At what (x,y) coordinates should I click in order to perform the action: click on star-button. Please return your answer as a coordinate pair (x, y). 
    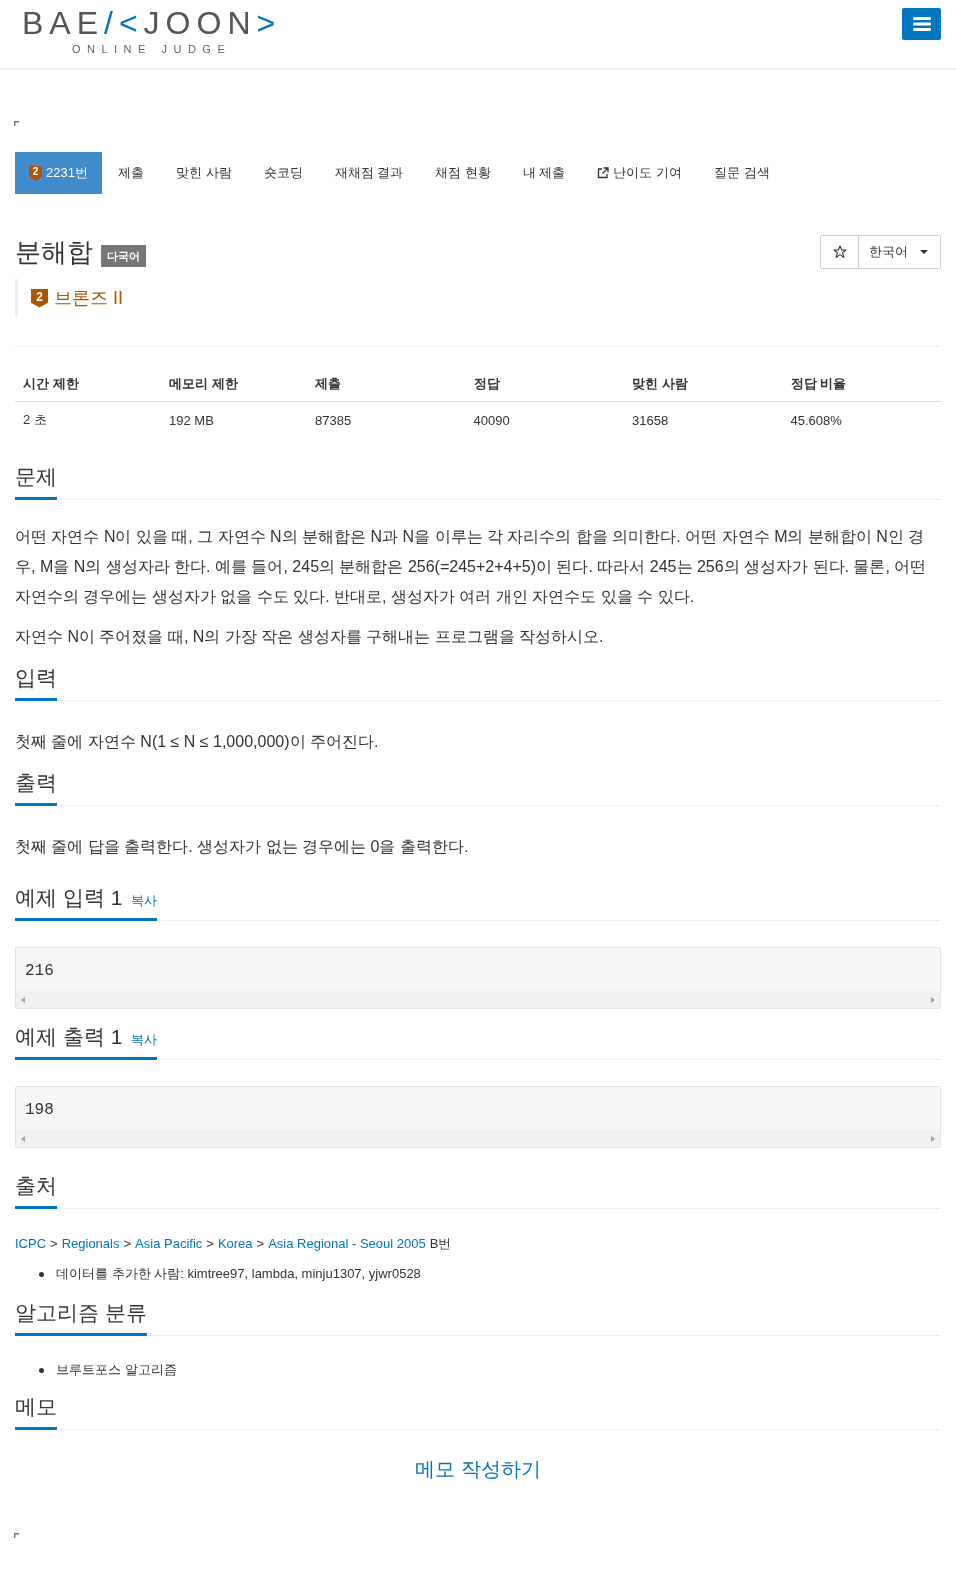
    Looking at the image, I should click on (839, 252).